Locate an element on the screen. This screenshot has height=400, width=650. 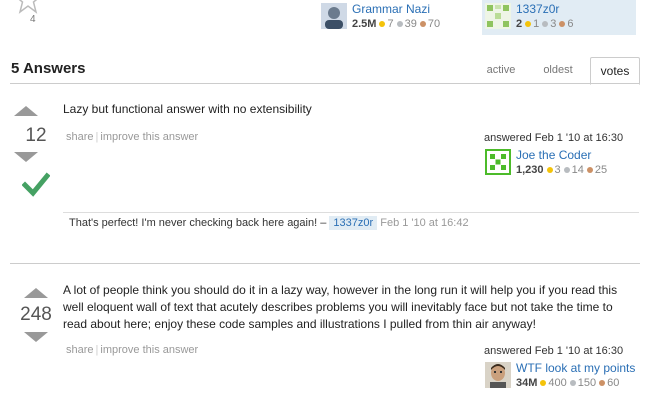
answers-count-heading: 5 Answers is located at coordinates (48, 68).